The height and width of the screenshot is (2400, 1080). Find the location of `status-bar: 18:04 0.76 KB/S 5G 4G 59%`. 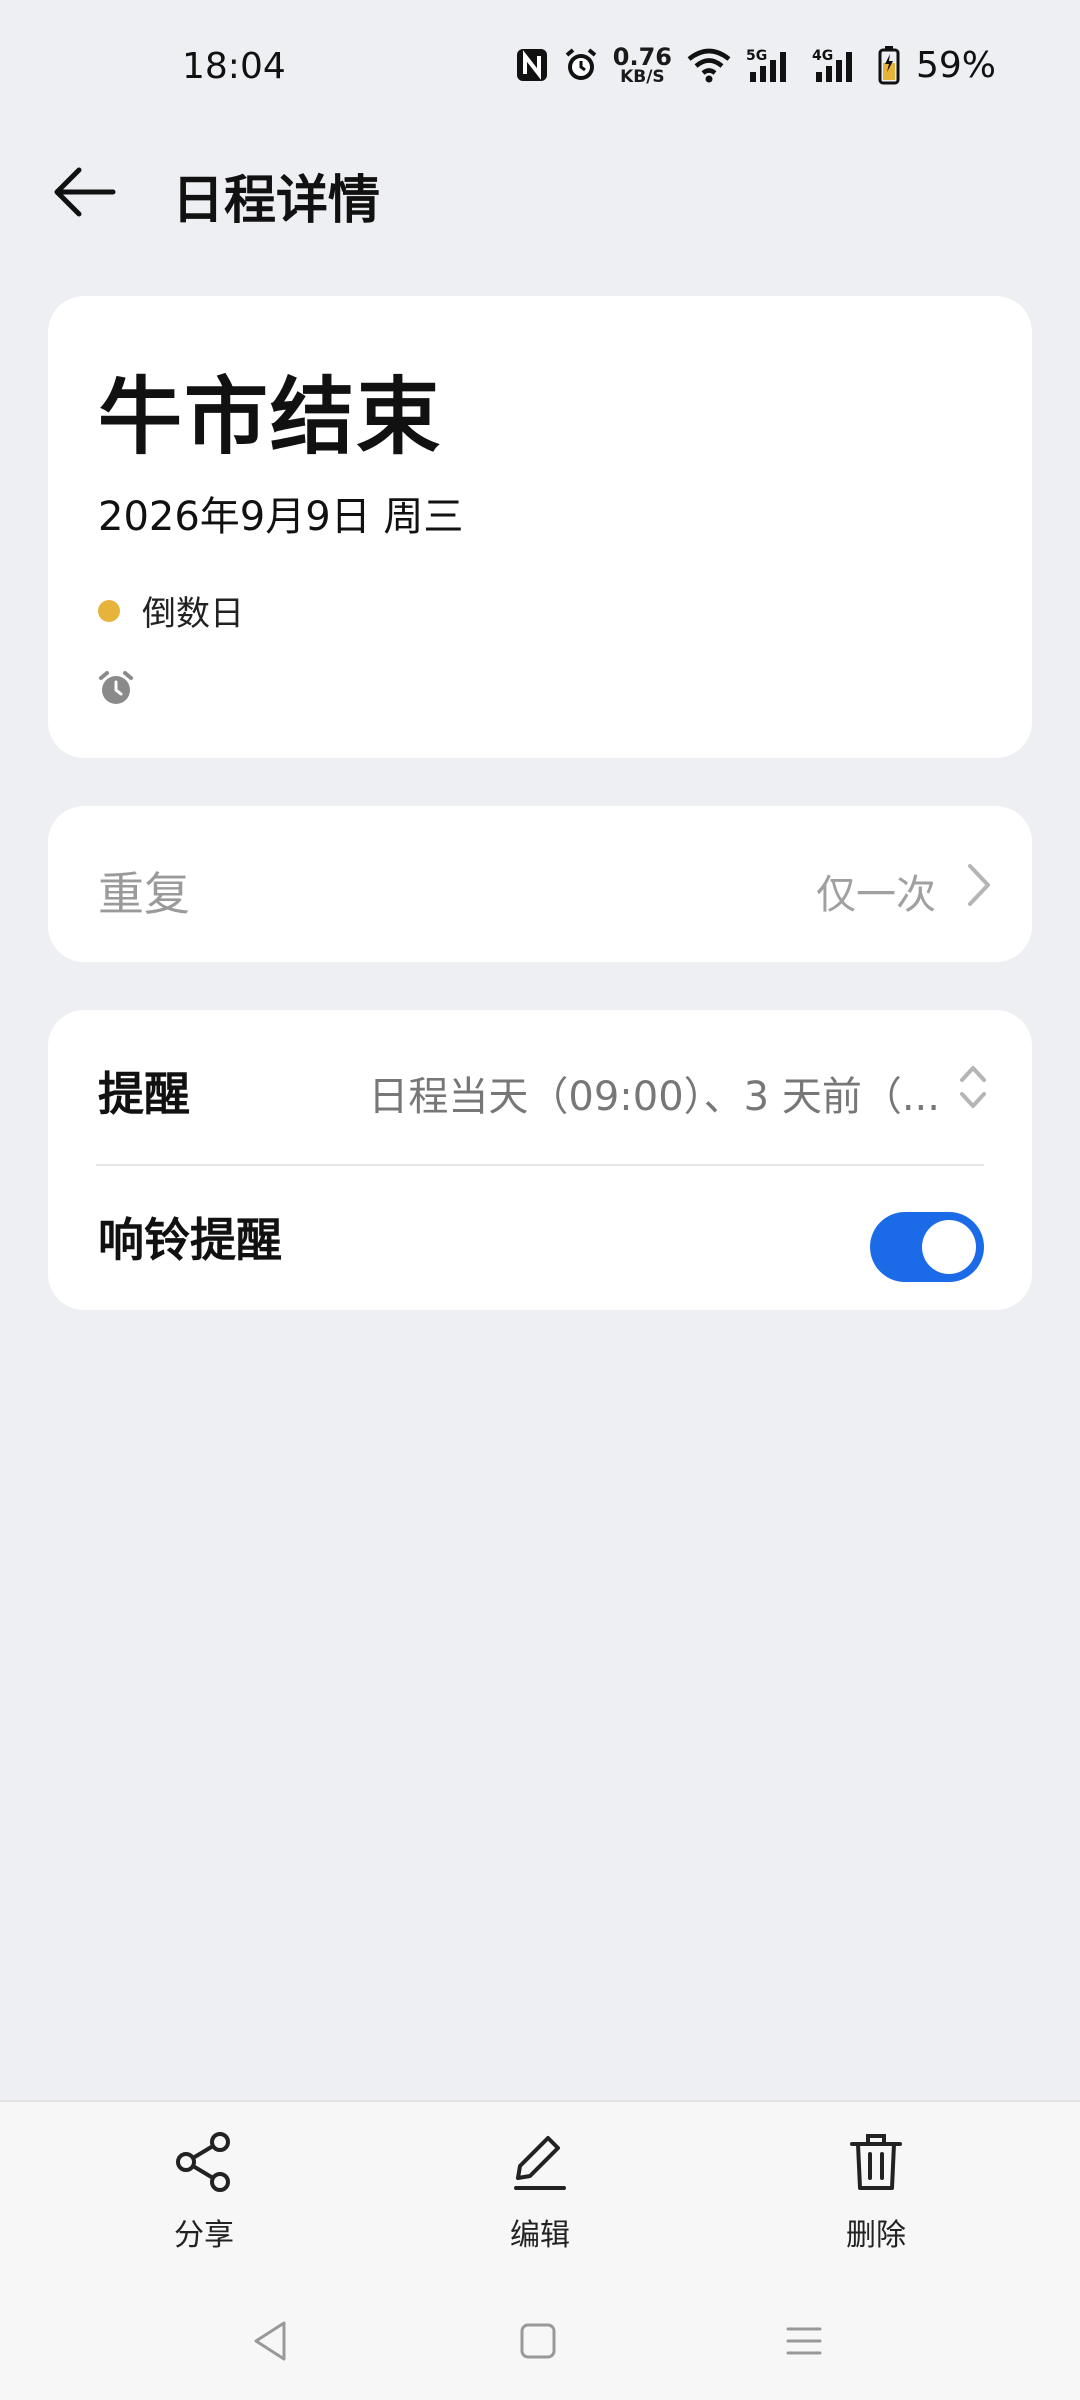

status-bar: 18:04 0.76 KB/S 5G 4G 59% is located at coordinates (540, 70).